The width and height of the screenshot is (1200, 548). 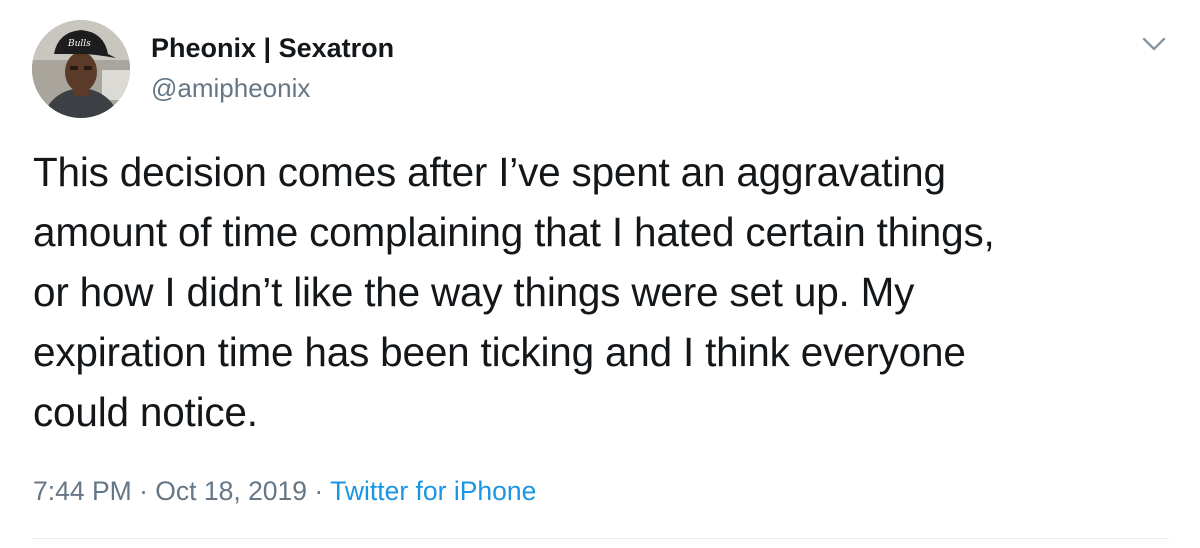 What do you see at coordinates (79, 44) in the screenshot?
I see `avatar-hat-text: Bulls` at bounding box center [79, 44].